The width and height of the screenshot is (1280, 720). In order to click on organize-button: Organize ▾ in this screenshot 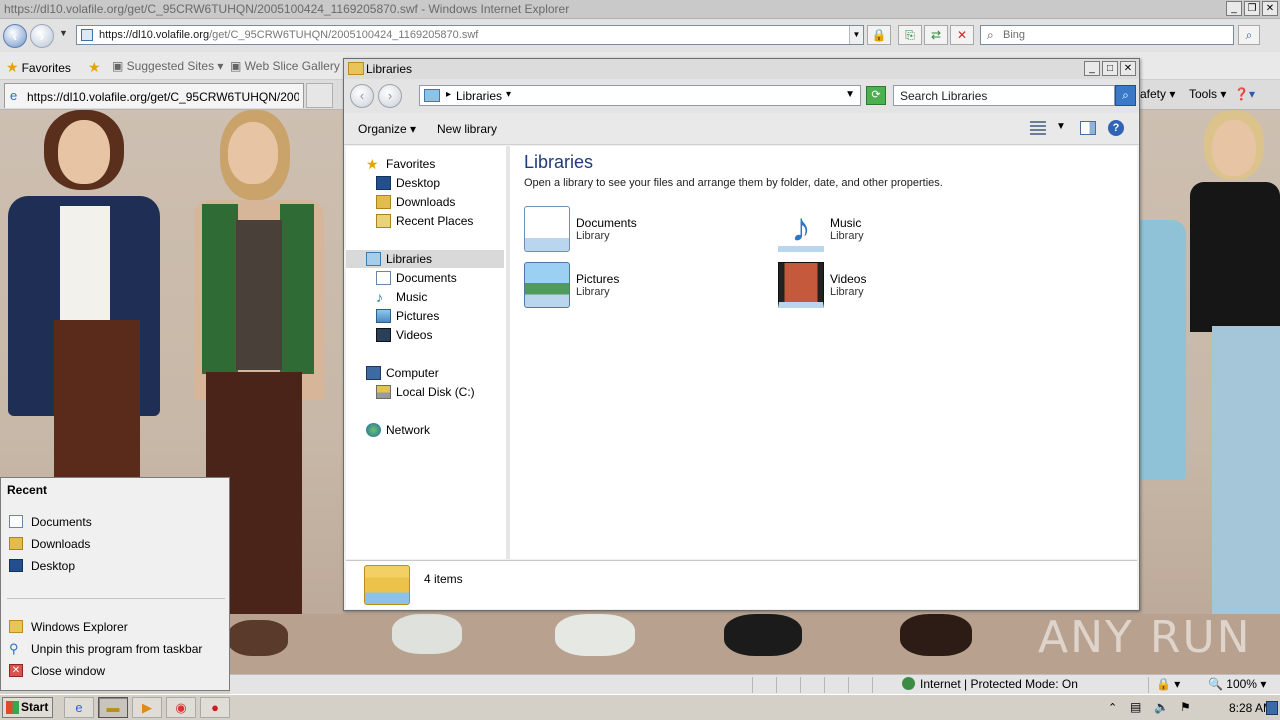, I will do `click(387, 129)`.